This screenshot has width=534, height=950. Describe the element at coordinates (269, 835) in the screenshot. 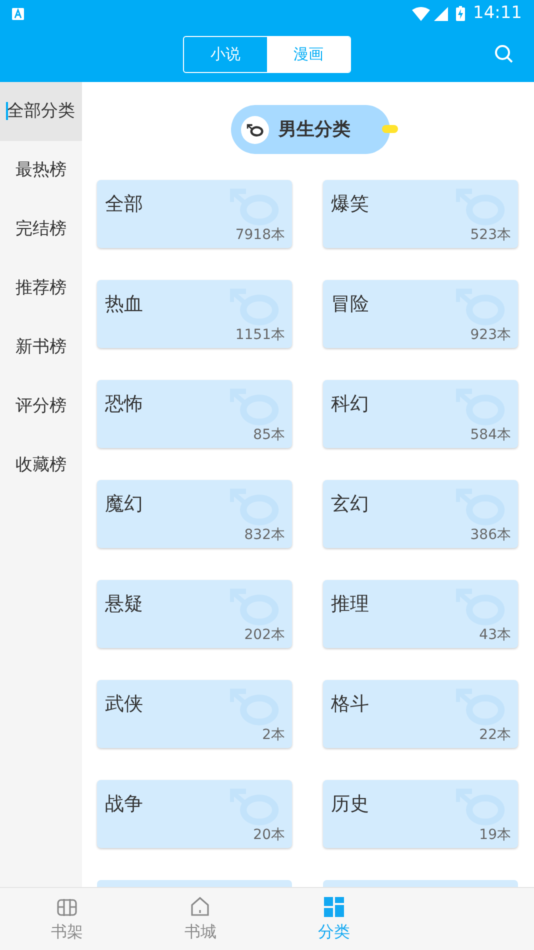

I see `book-count: 20本` at that location.